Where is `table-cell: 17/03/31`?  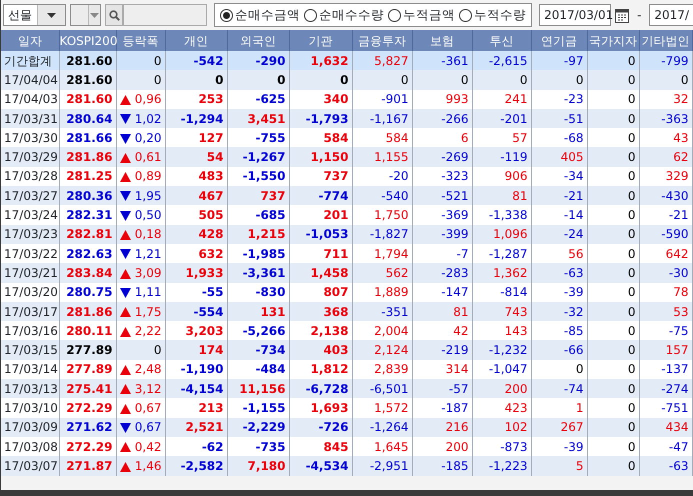 table-cell: 17/03/31 is located at coordinates (30, 118).